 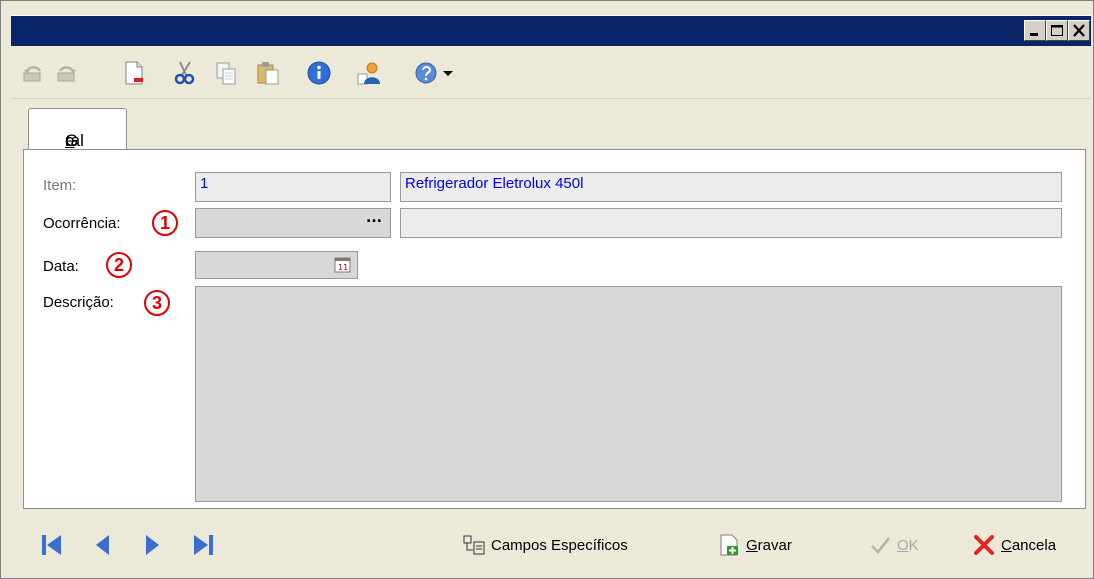 I want to click on ok-button: OK, so click(x=894, y=545).